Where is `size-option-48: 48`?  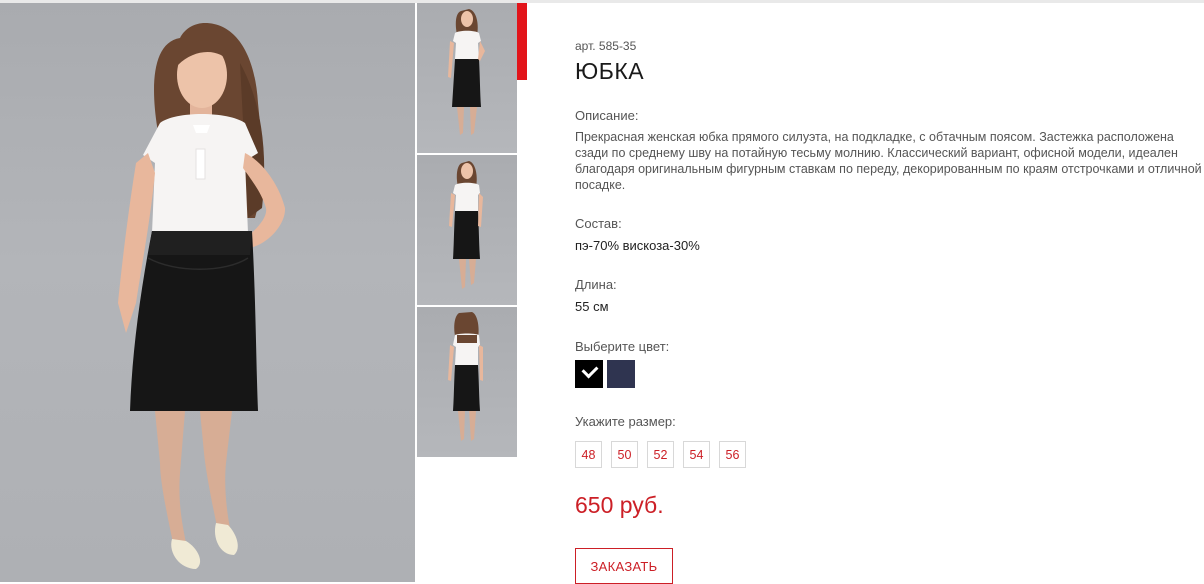
size-option-48: 48 is located at coordinates (588, 454).